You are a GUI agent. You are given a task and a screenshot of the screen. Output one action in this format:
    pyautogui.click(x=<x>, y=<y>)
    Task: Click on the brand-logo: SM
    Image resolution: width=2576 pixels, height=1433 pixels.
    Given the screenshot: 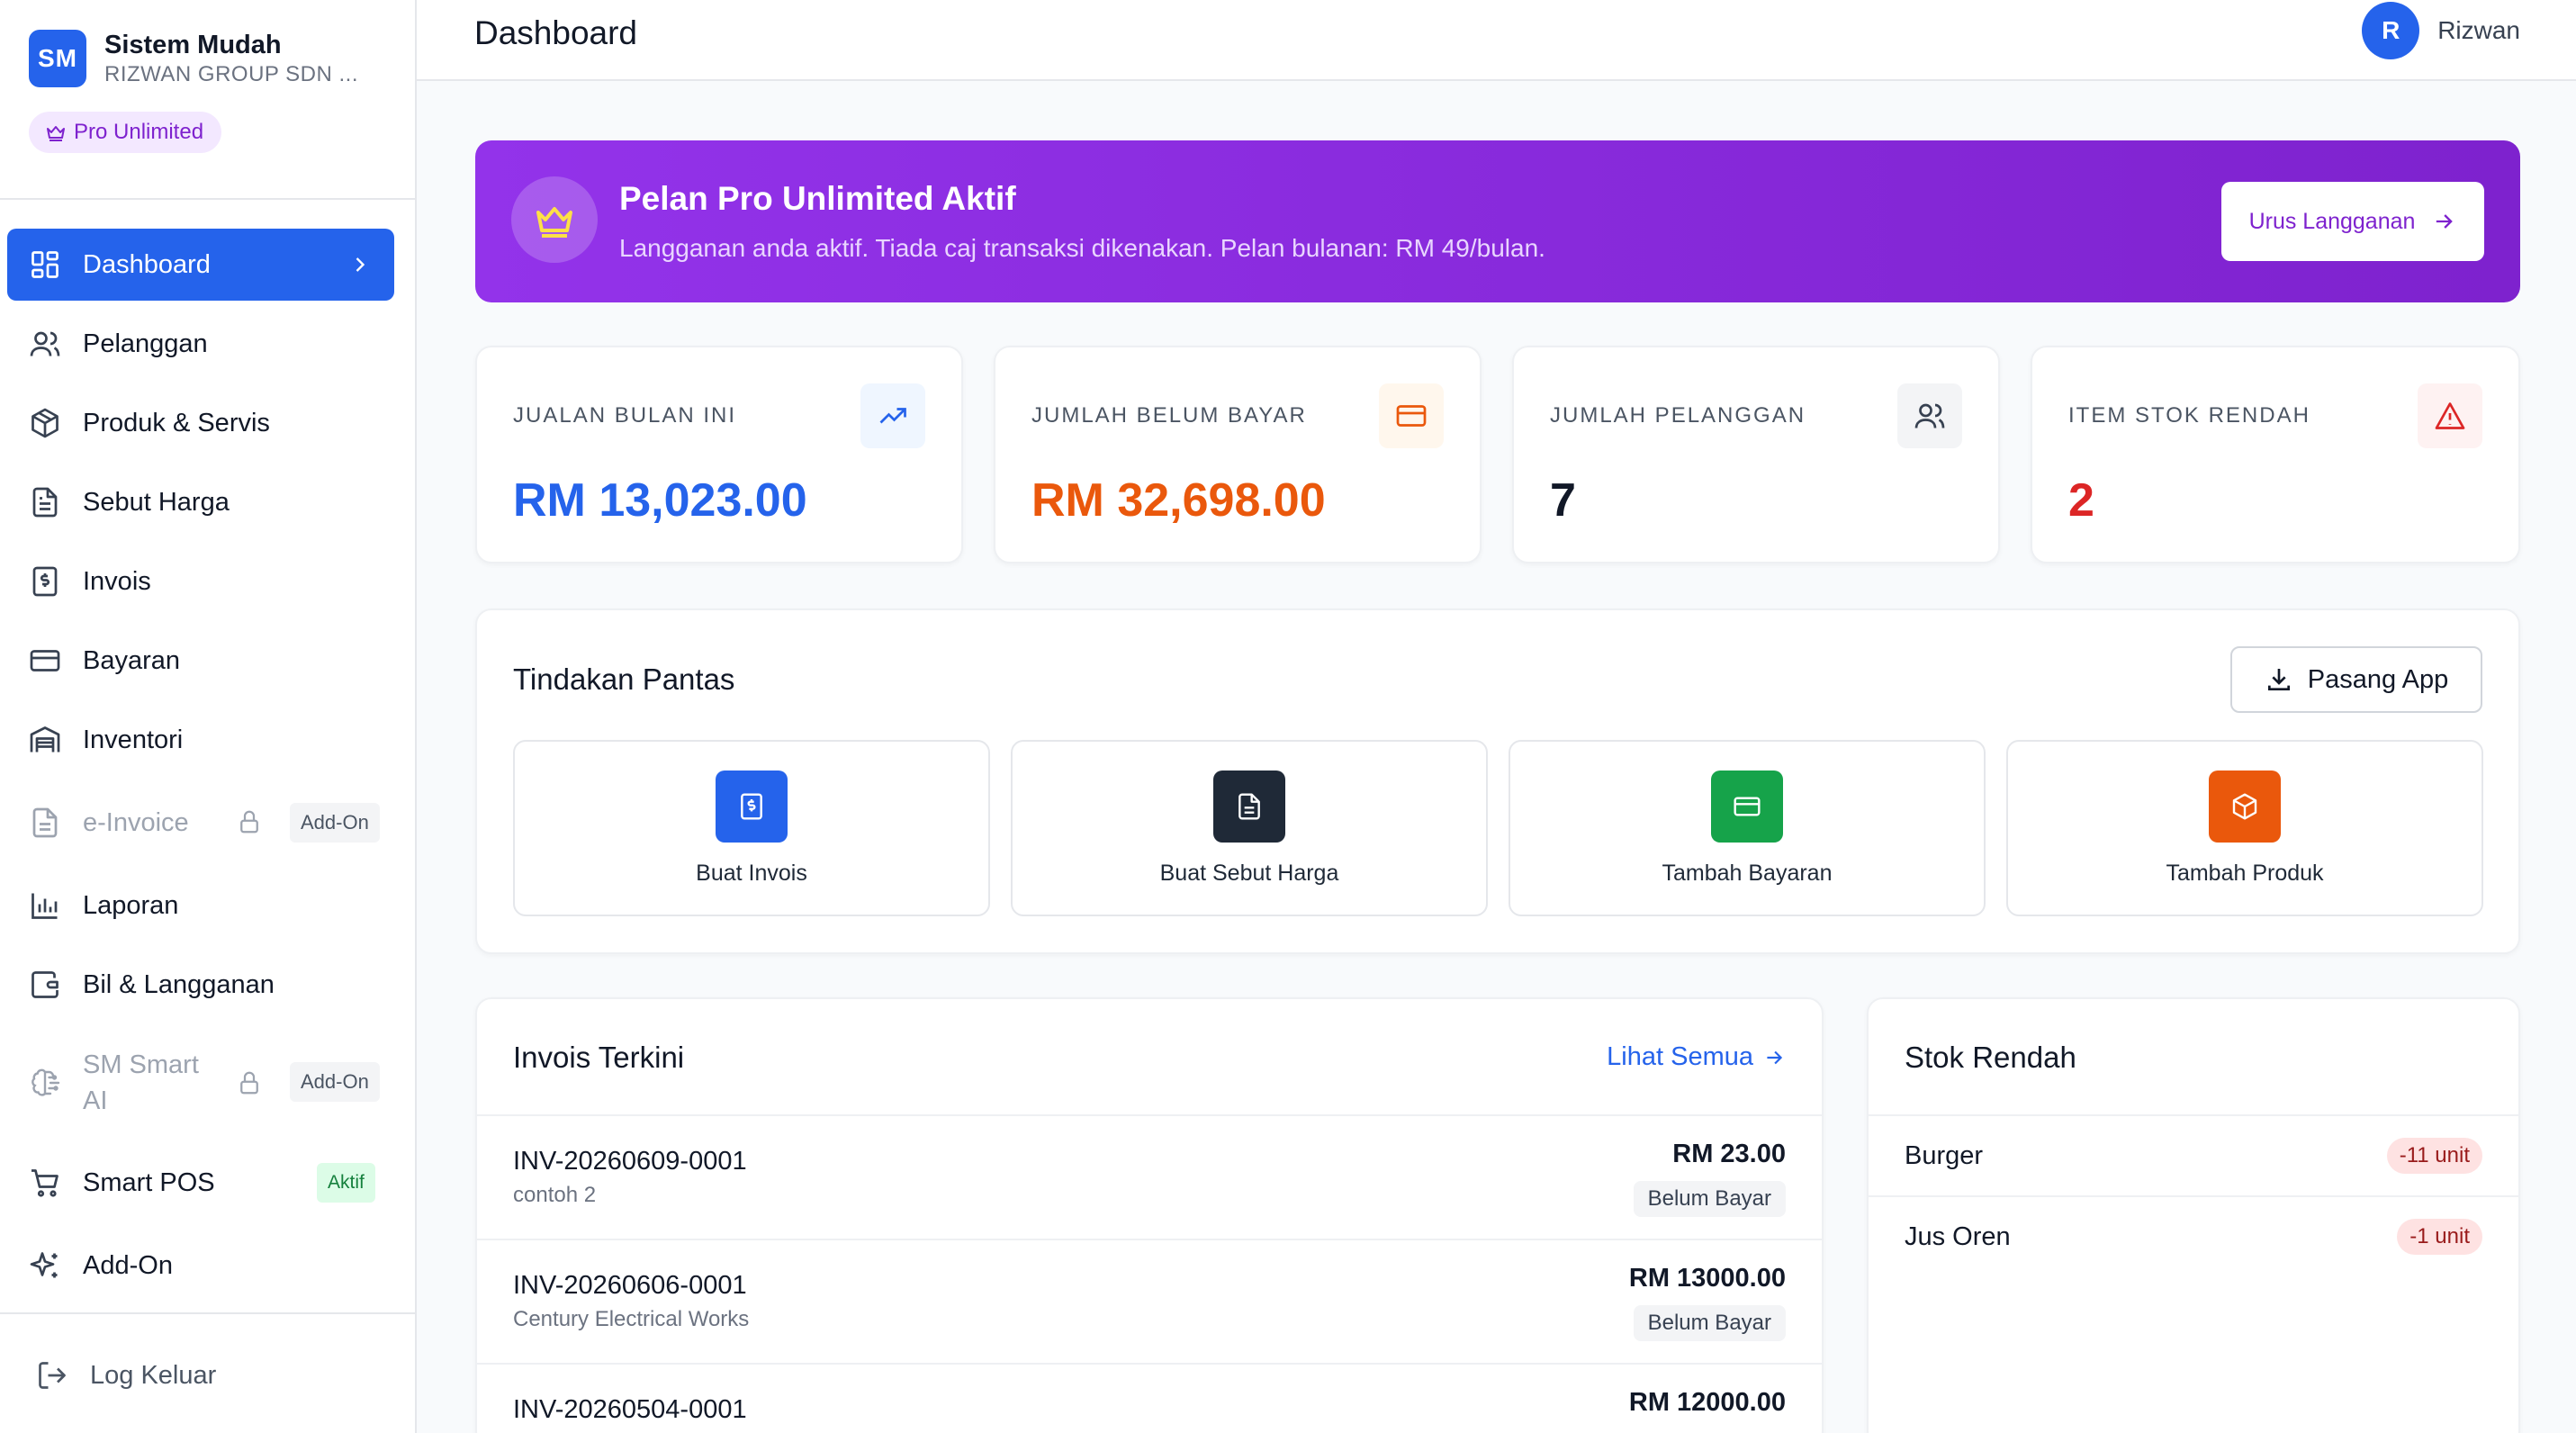 What is the action you would take?
    pyautogui.click(x=57, y=59)
    